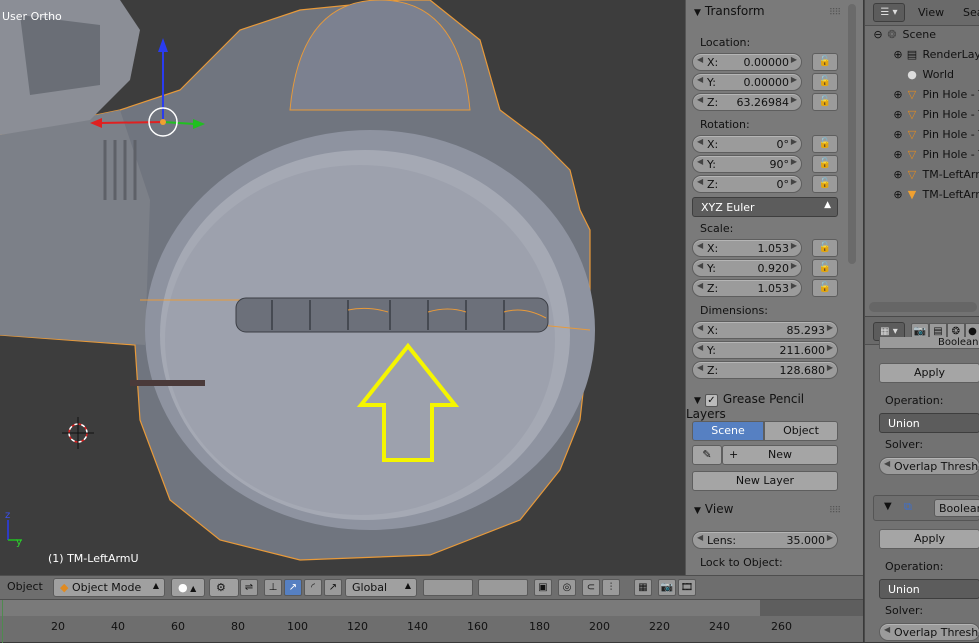 The width and height of the screenshot is (979, 643). What do you see at coordinates (273, 587) in the screenshot?
I see `translate-icon: ⊥` at bounding box center [273, 587].